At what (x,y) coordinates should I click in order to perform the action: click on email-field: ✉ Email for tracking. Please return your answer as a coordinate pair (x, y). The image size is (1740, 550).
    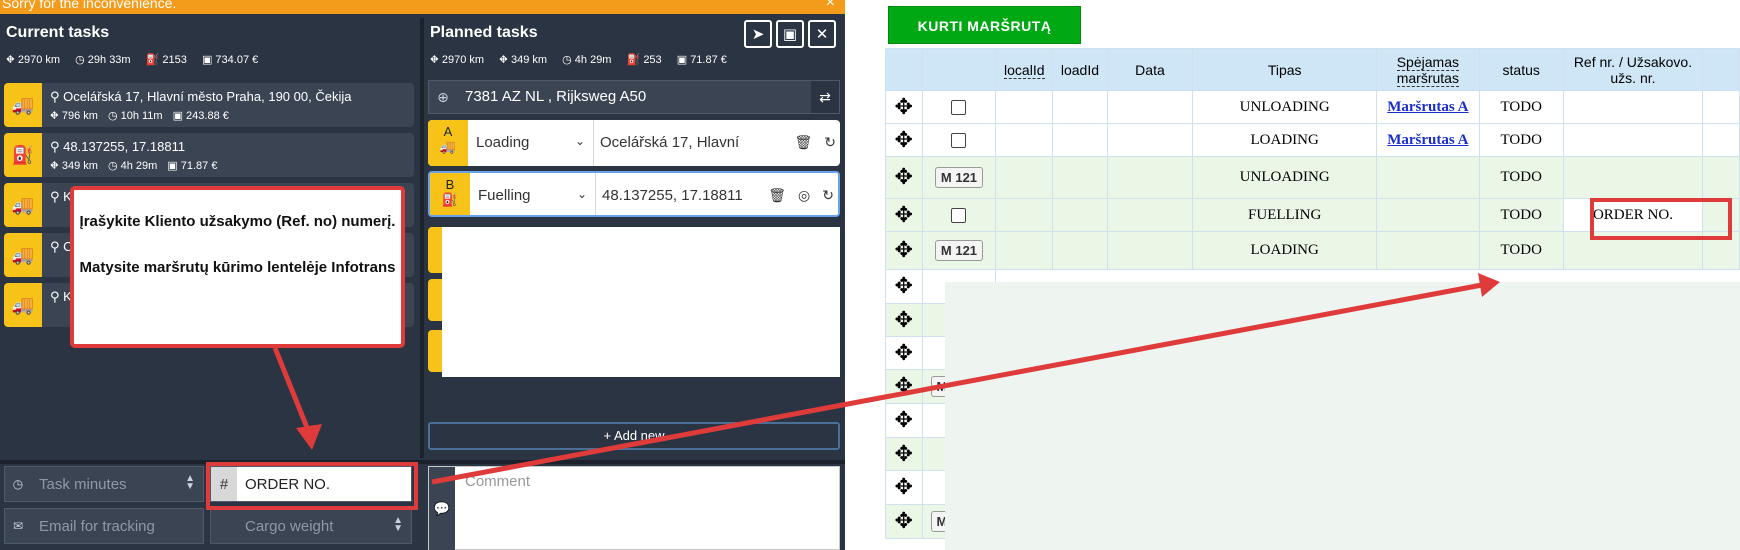
    Looking at the image, I should click on (104, 526).